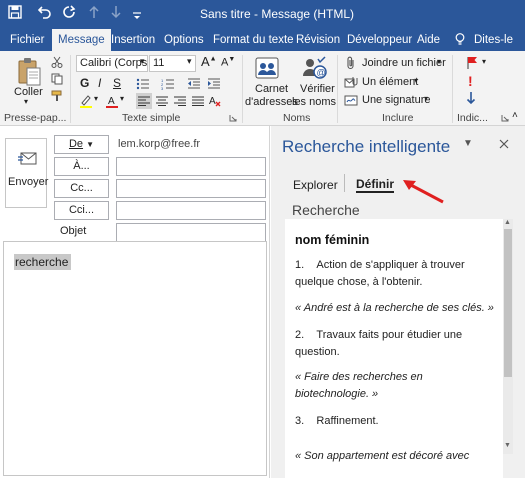 This screenshot has width=525, height=478. What do you see at coordinates (94, 14) in the screenshot?
I see `arrow-up-icon` at bounding box center [94, 14].